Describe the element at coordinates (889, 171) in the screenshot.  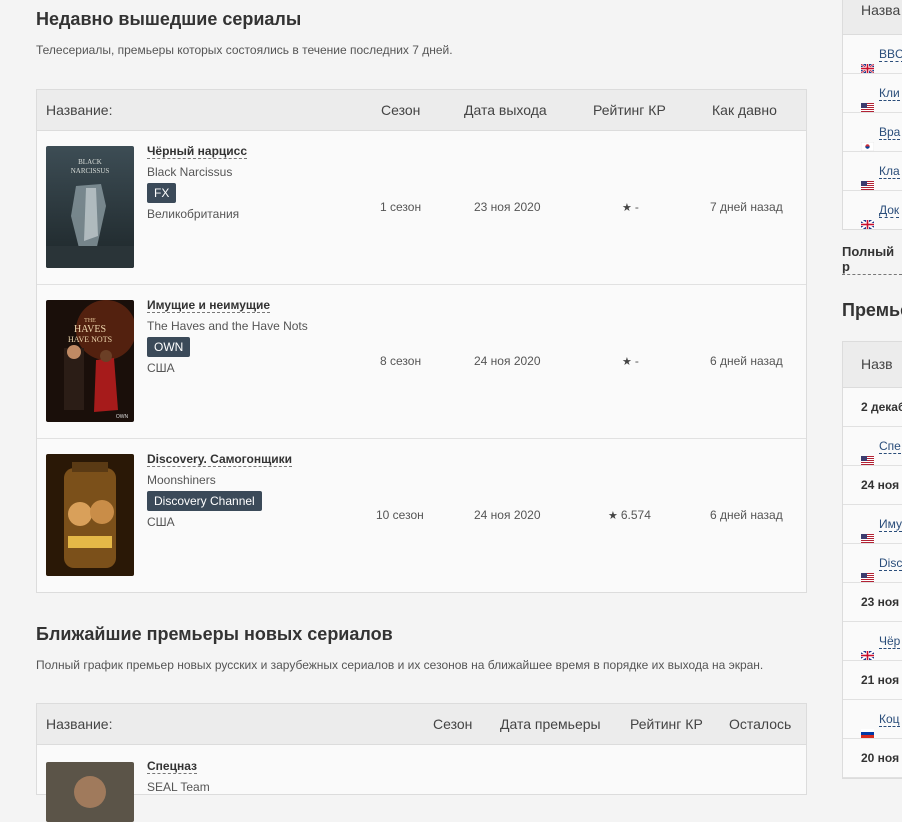
I see `sidebar-item-link: Кла` at that location.